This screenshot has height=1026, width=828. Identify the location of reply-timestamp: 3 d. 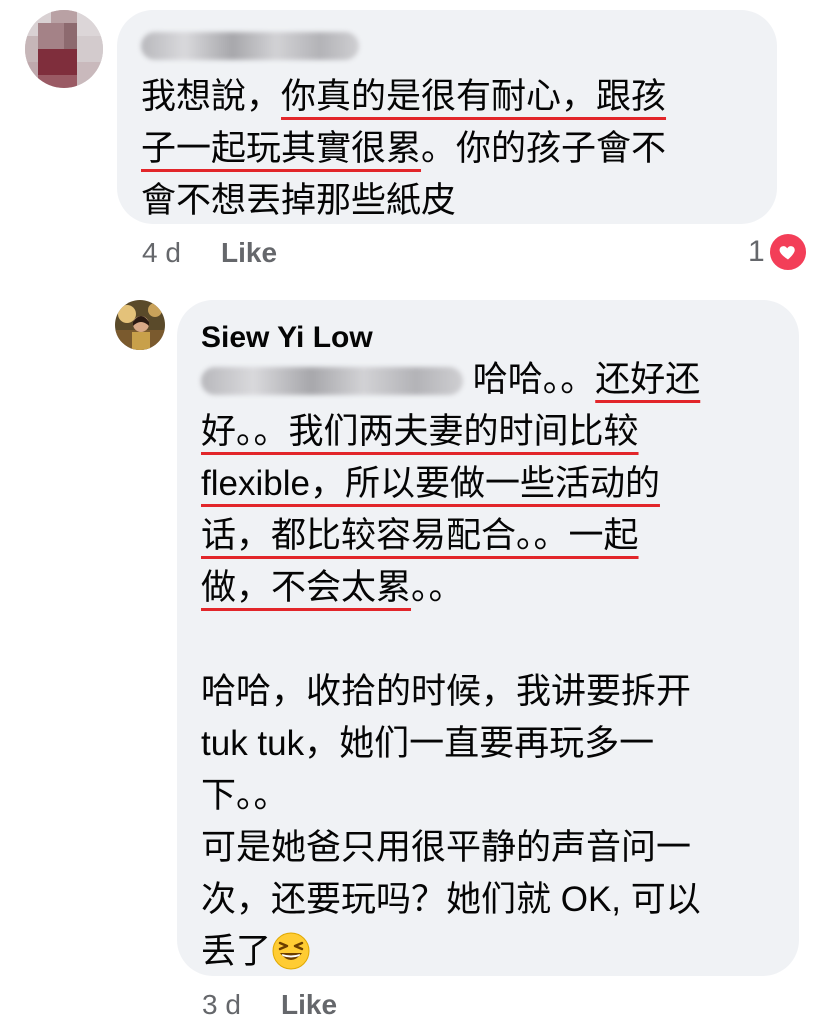
(221, 1005).